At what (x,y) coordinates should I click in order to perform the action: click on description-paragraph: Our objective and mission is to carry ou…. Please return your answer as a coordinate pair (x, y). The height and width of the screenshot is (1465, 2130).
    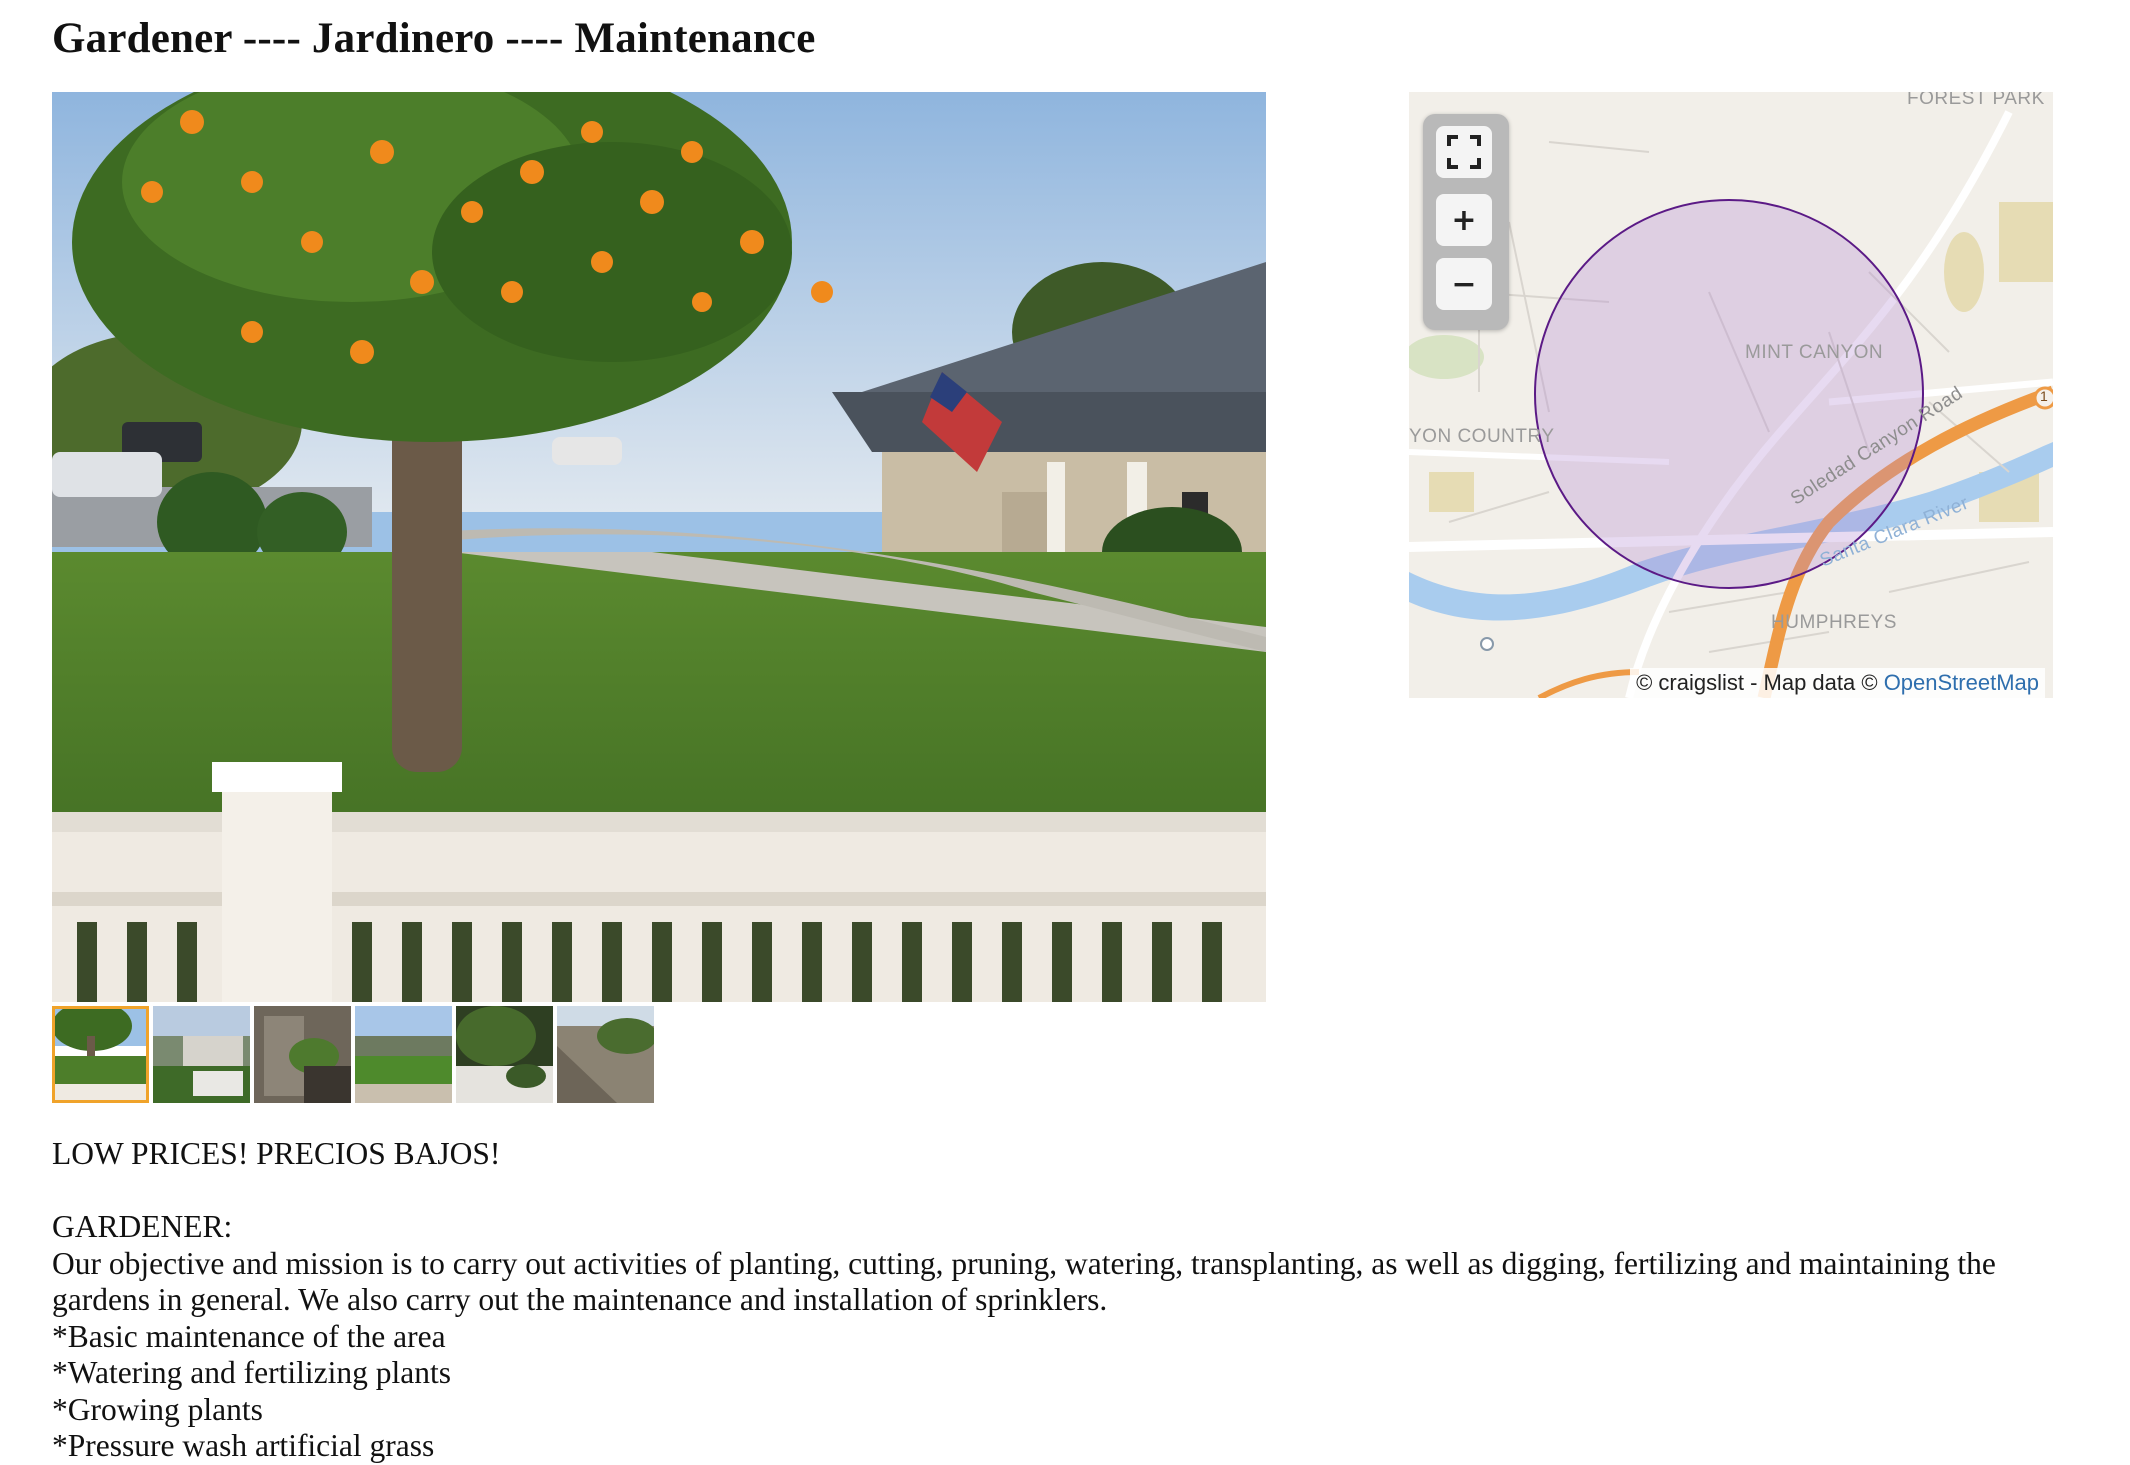
    Looking at the image, I should click on (1024, 1281).